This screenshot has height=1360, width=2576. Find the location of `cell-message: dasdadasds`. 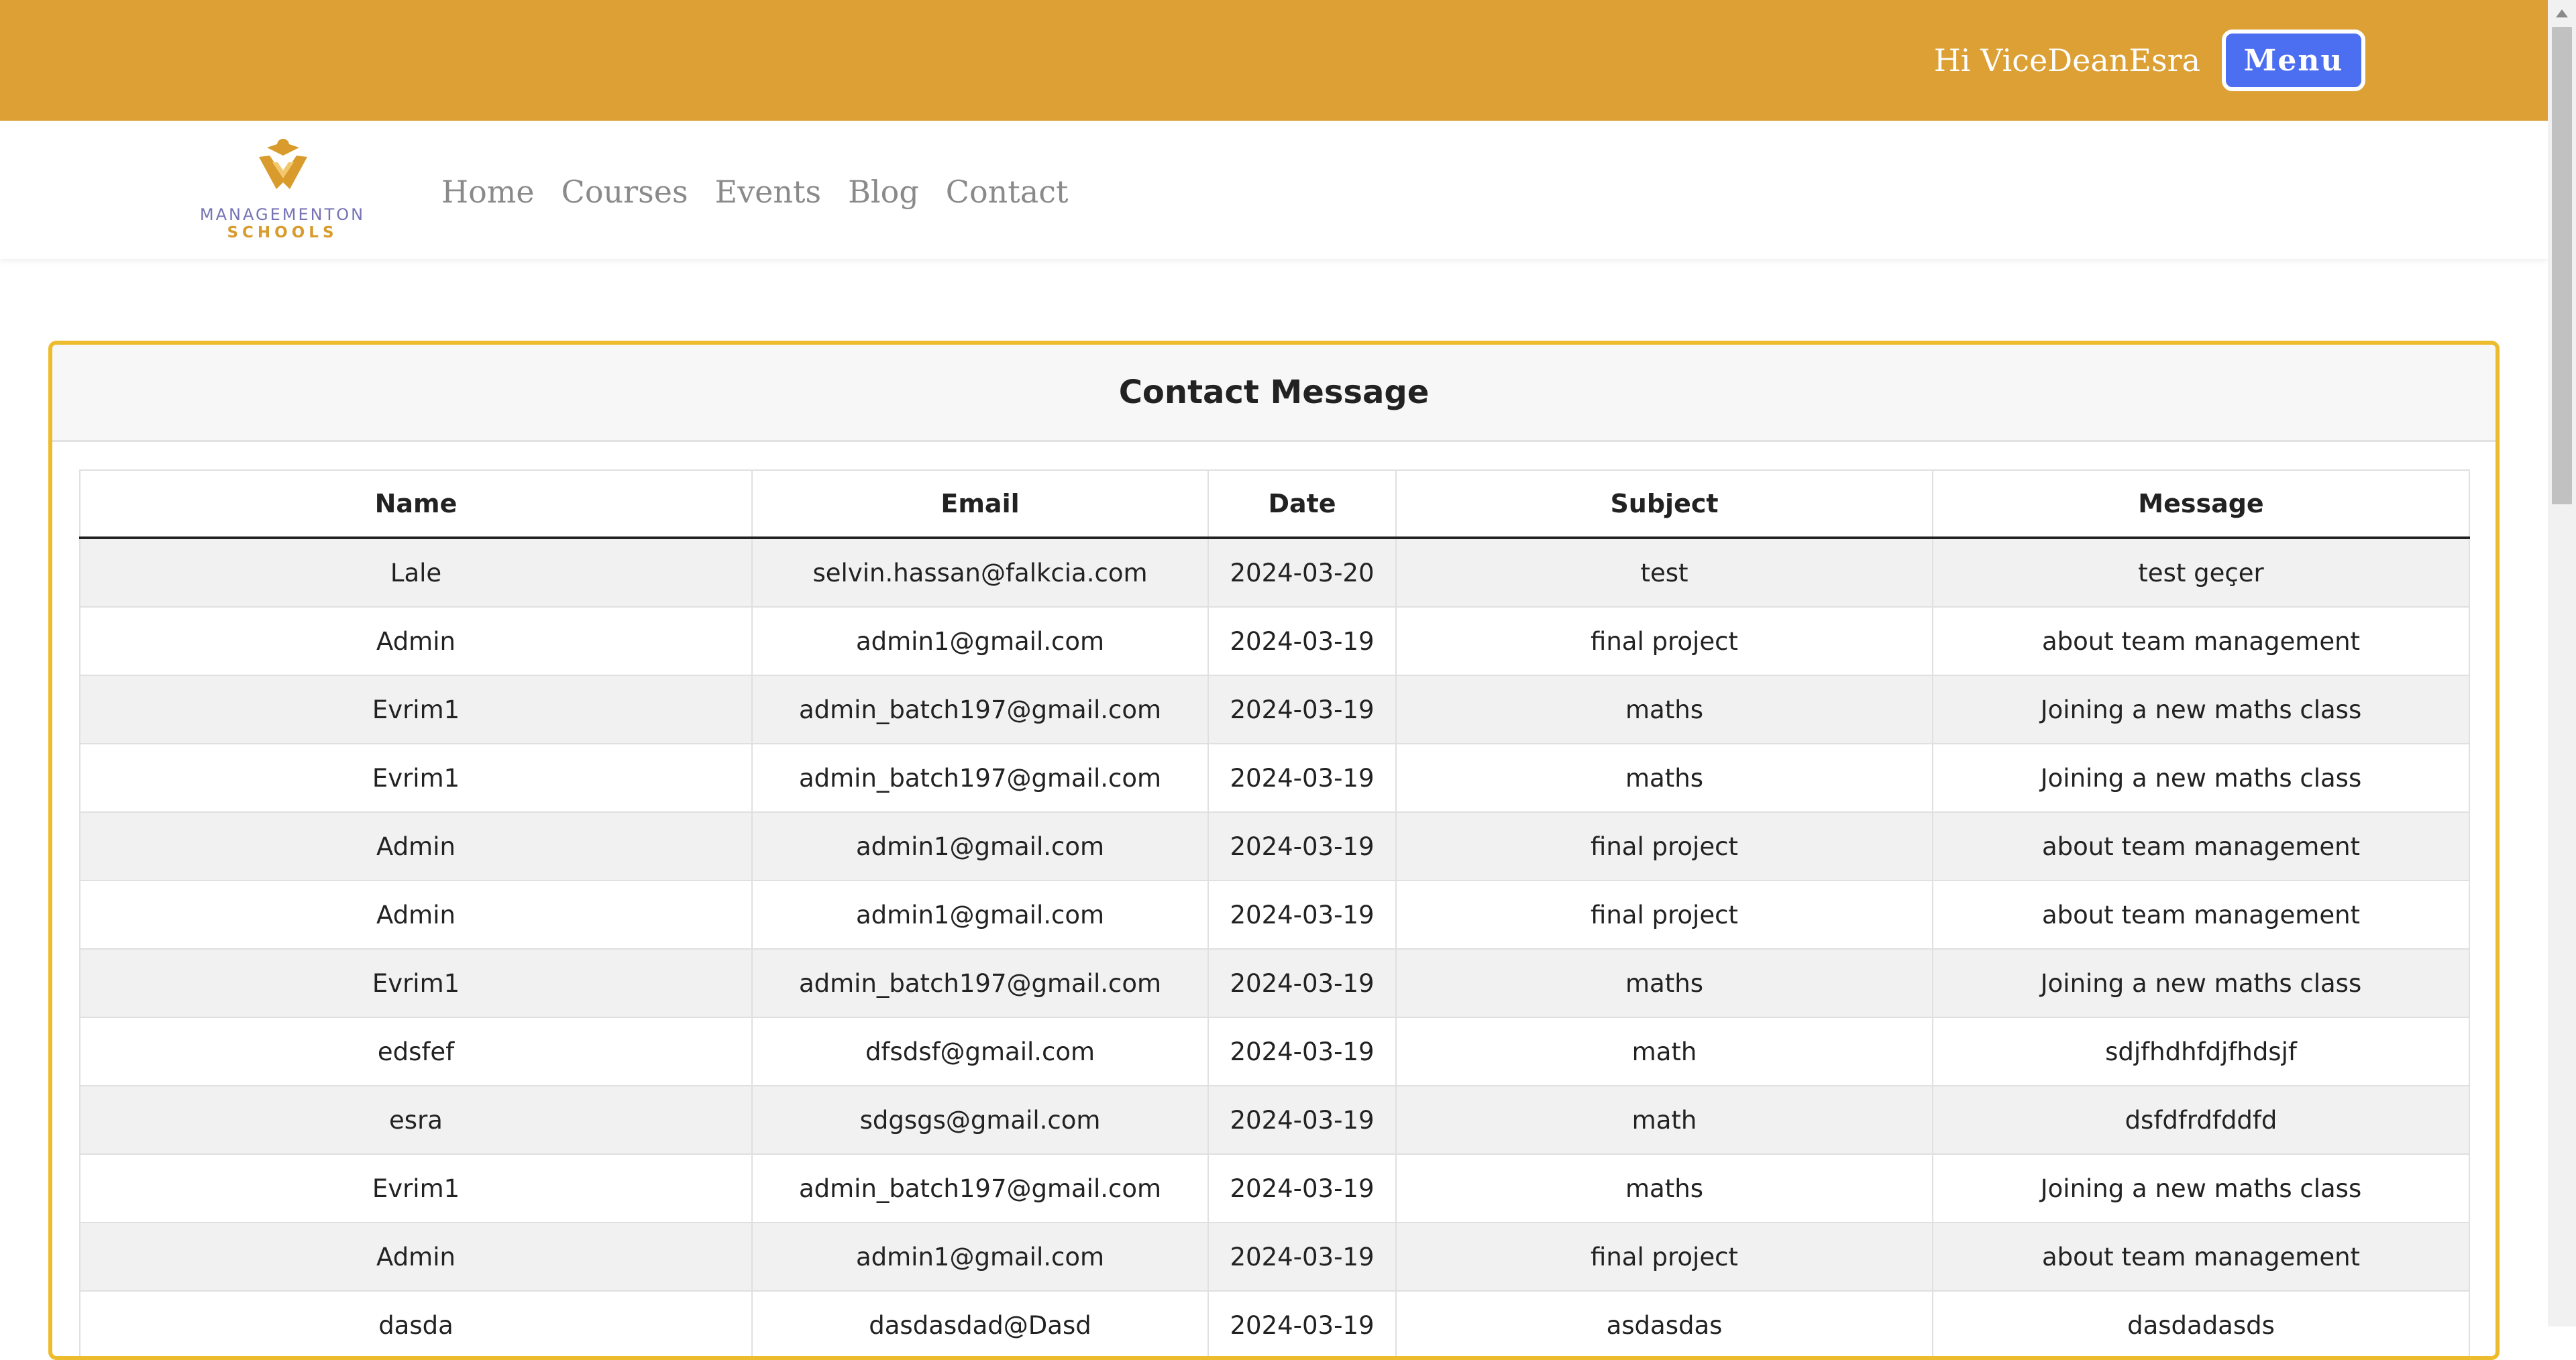

cell-message: dasdadasds is located at coordinates (2201, 1323).